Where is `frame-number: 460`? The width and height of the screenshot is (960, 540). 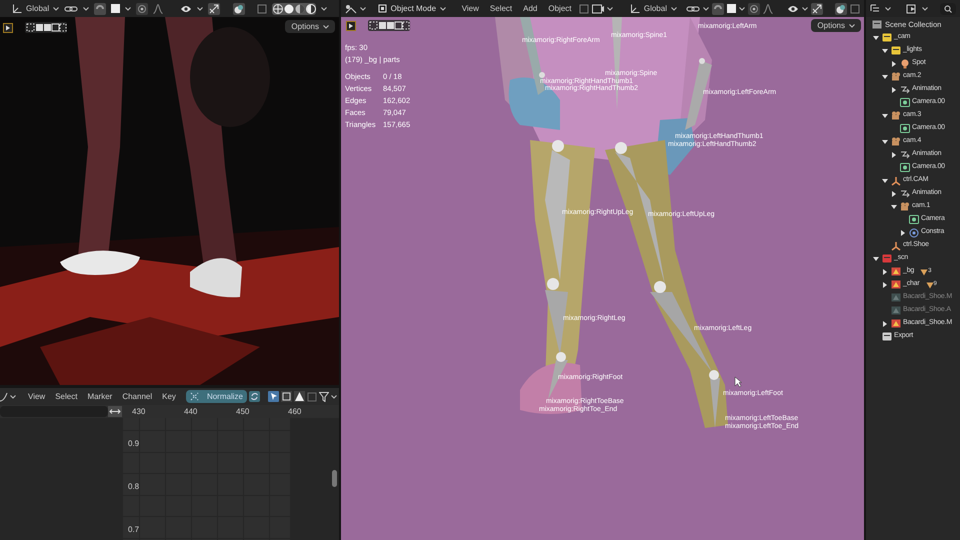
frame-number: 460 is located at coordinates (295, 412).